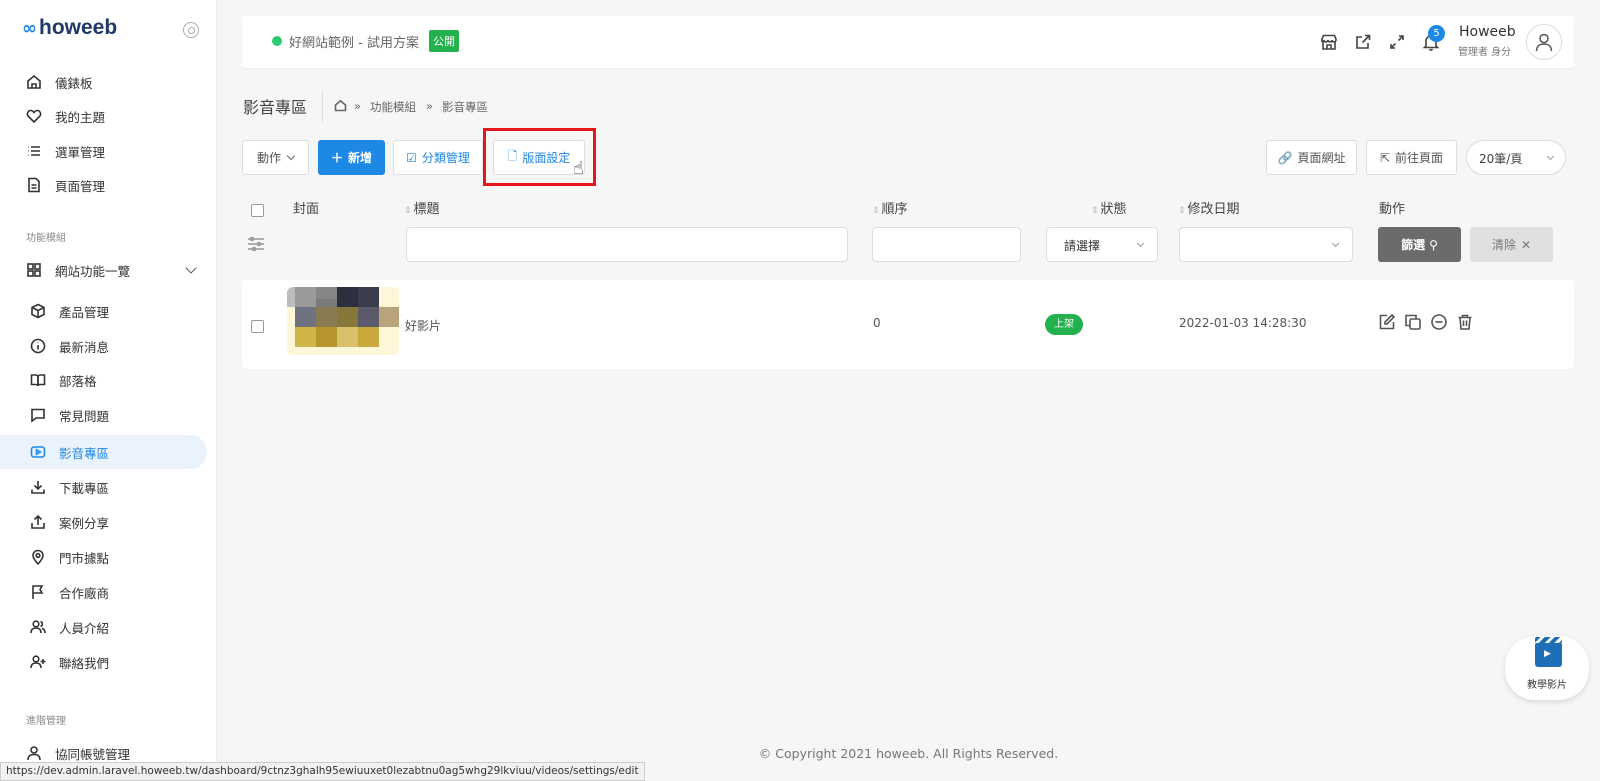 This screenshot has width=1600, height=781. What do you see at coordinates (1102, 244) in the screenshot?
I see `status-filter-select: 請選擇` at bounding box center [1102, 244].